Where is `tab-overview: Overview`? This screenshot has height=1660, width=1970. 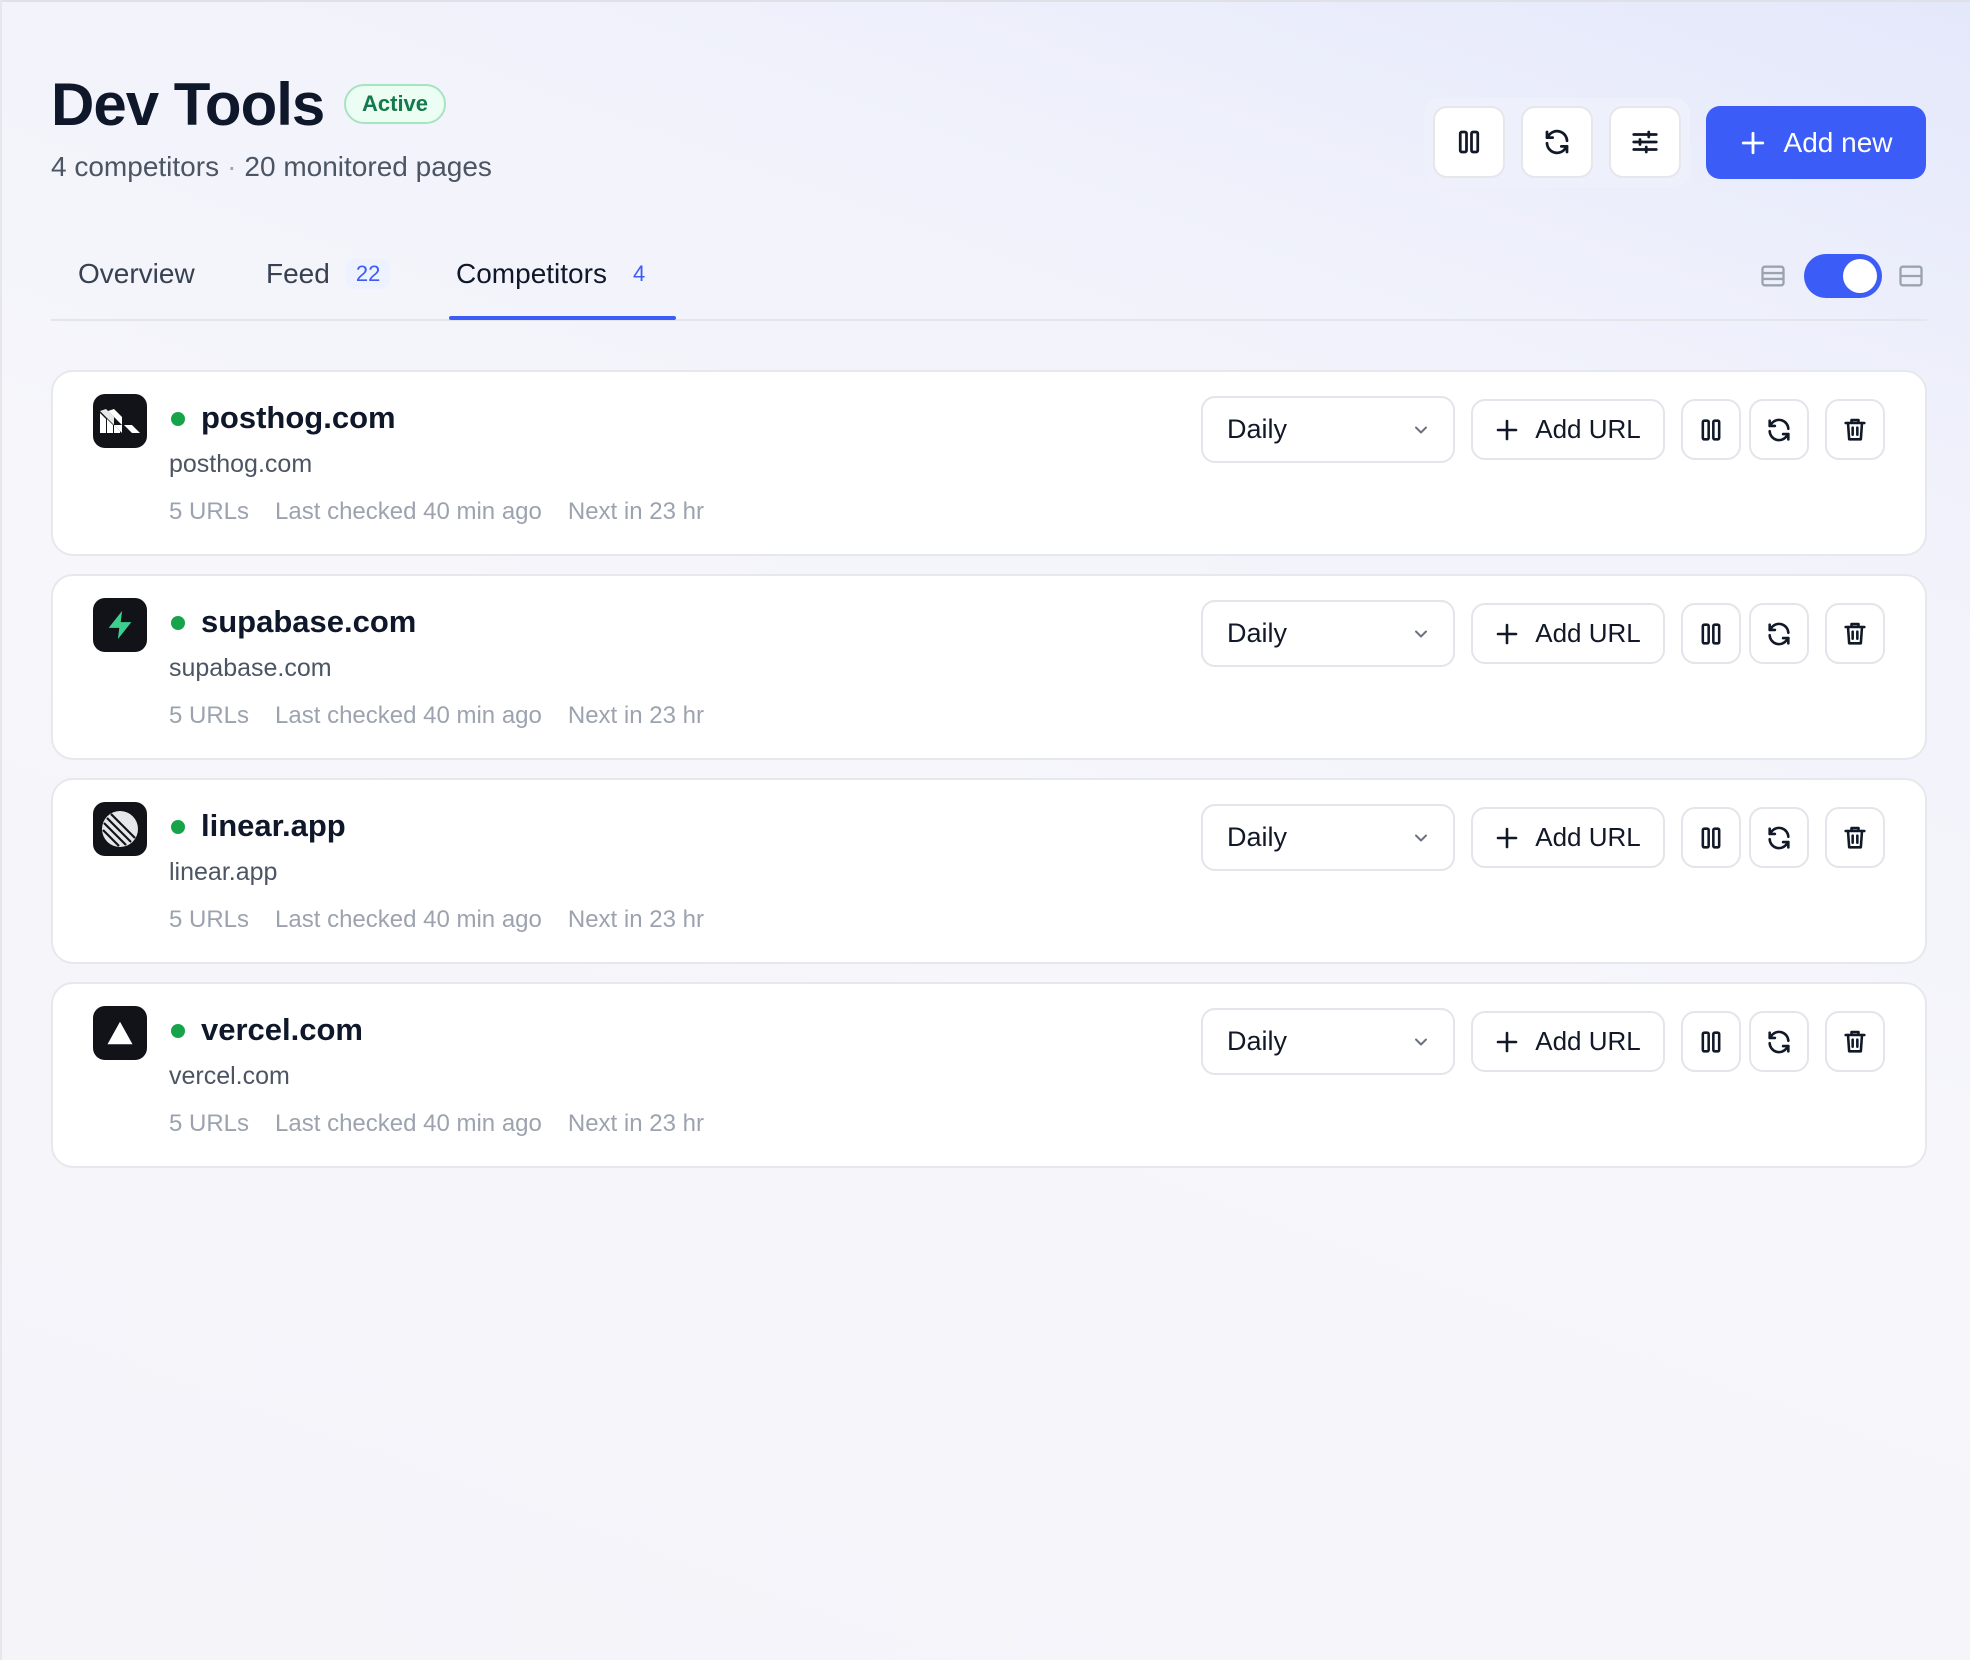
tab-overview: Overview is located at coordinates (136, 274).